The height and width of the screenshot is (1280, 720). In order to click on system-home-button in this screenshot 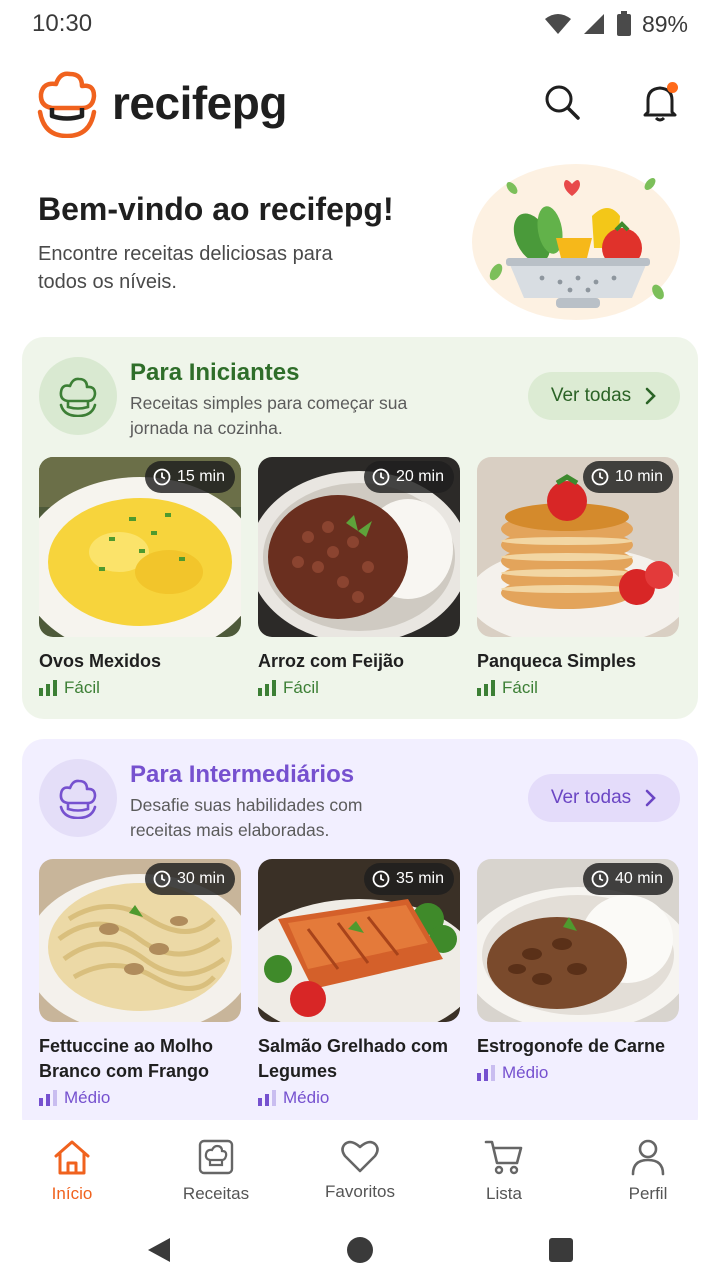, I will do `click(360, 1250)`.